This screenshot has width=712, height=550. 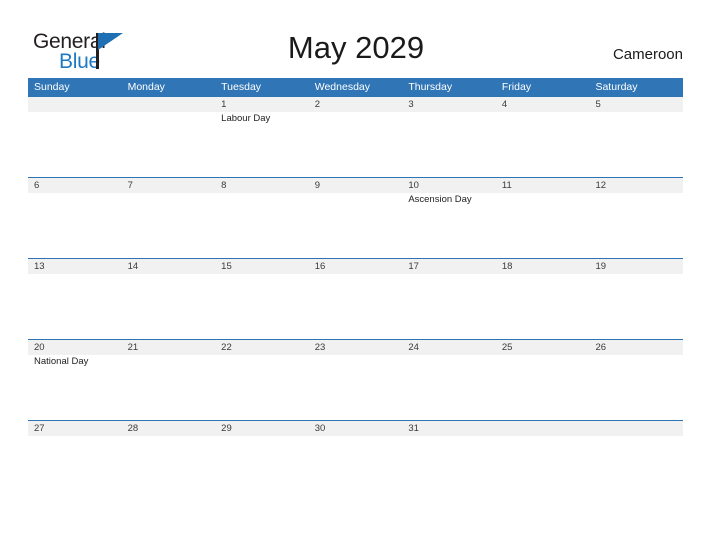 I want to click on weekday-header-saturday: Saturday, so click(x=616, y=87).